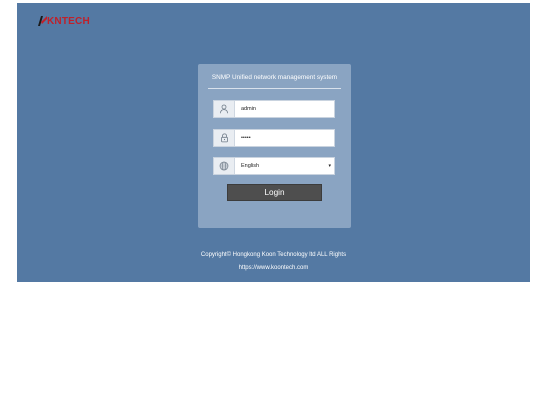 Image resolution: width=550 pixels, height=412 pixels. I want to click on panel-title: SNMP Unified network management system, so click(274, 77).